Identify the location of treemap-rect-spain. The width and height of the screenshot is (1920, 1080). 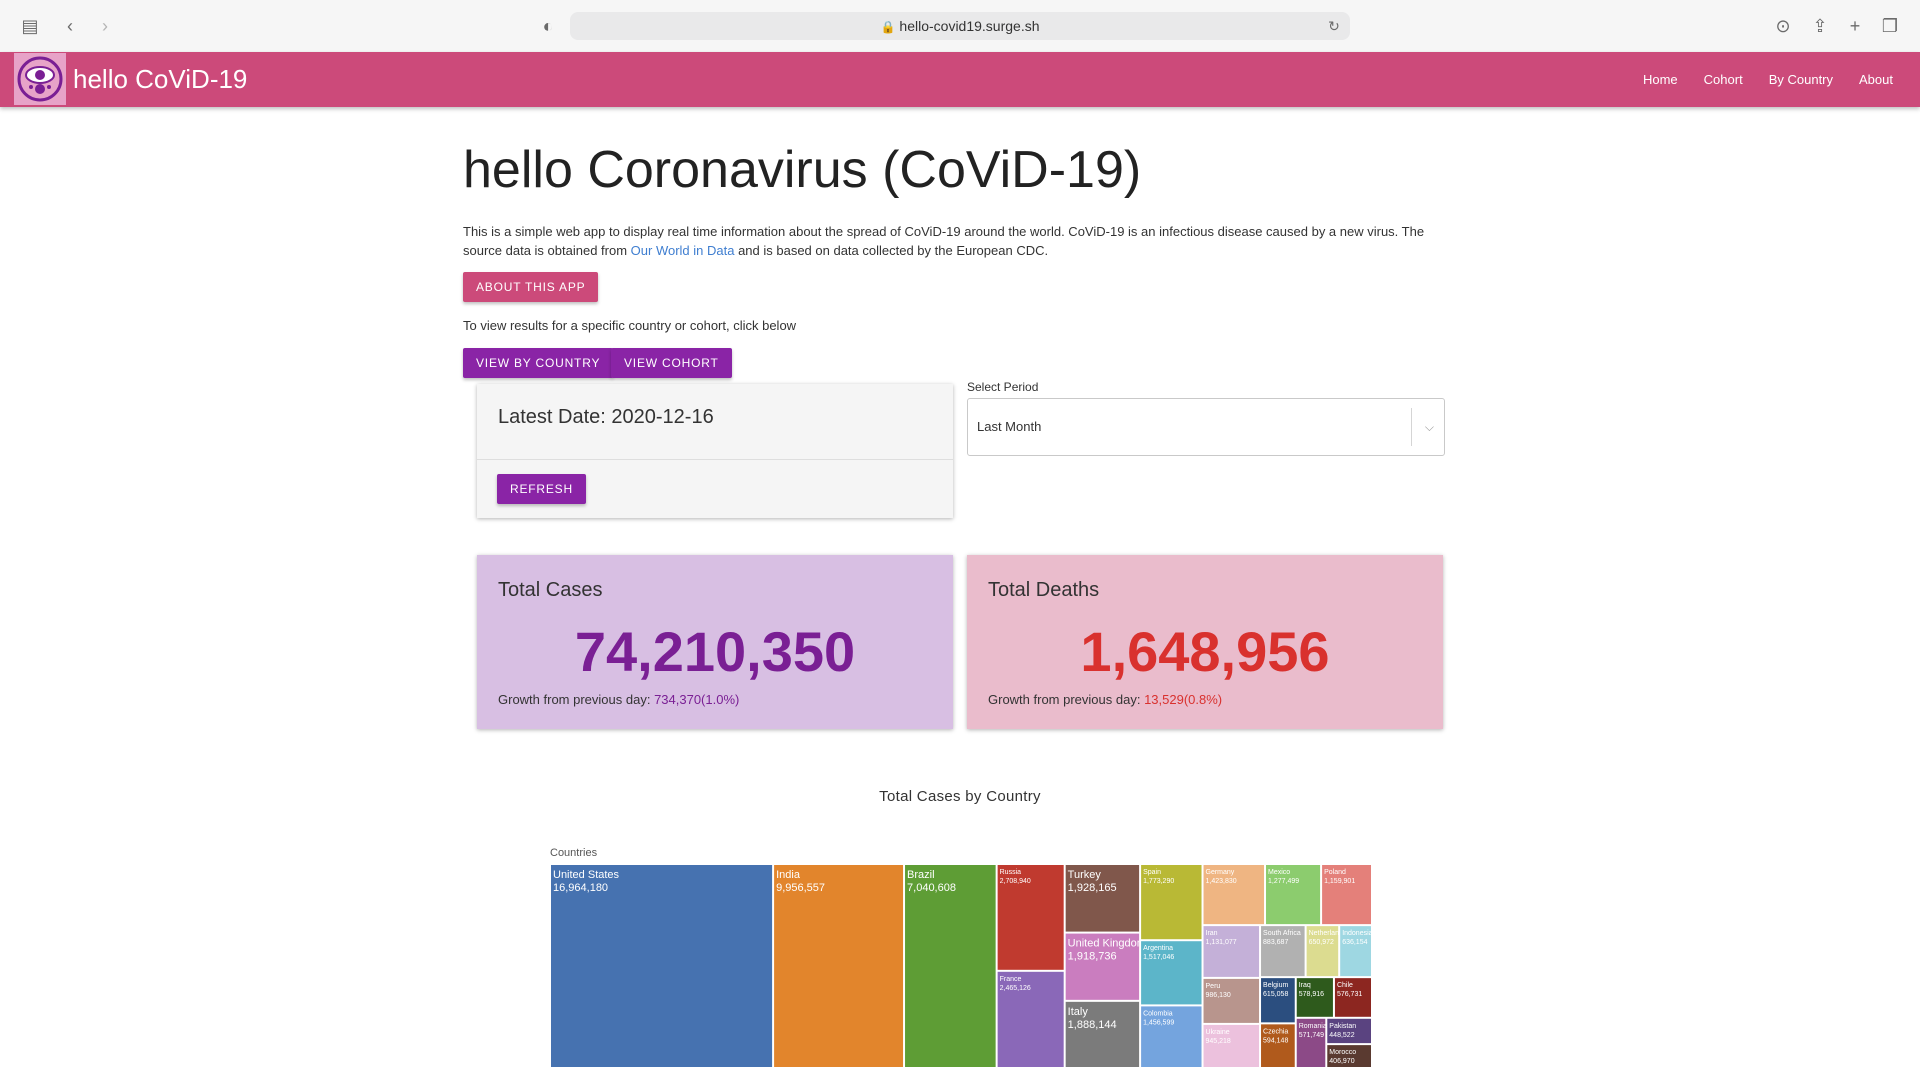
(1171, 902).